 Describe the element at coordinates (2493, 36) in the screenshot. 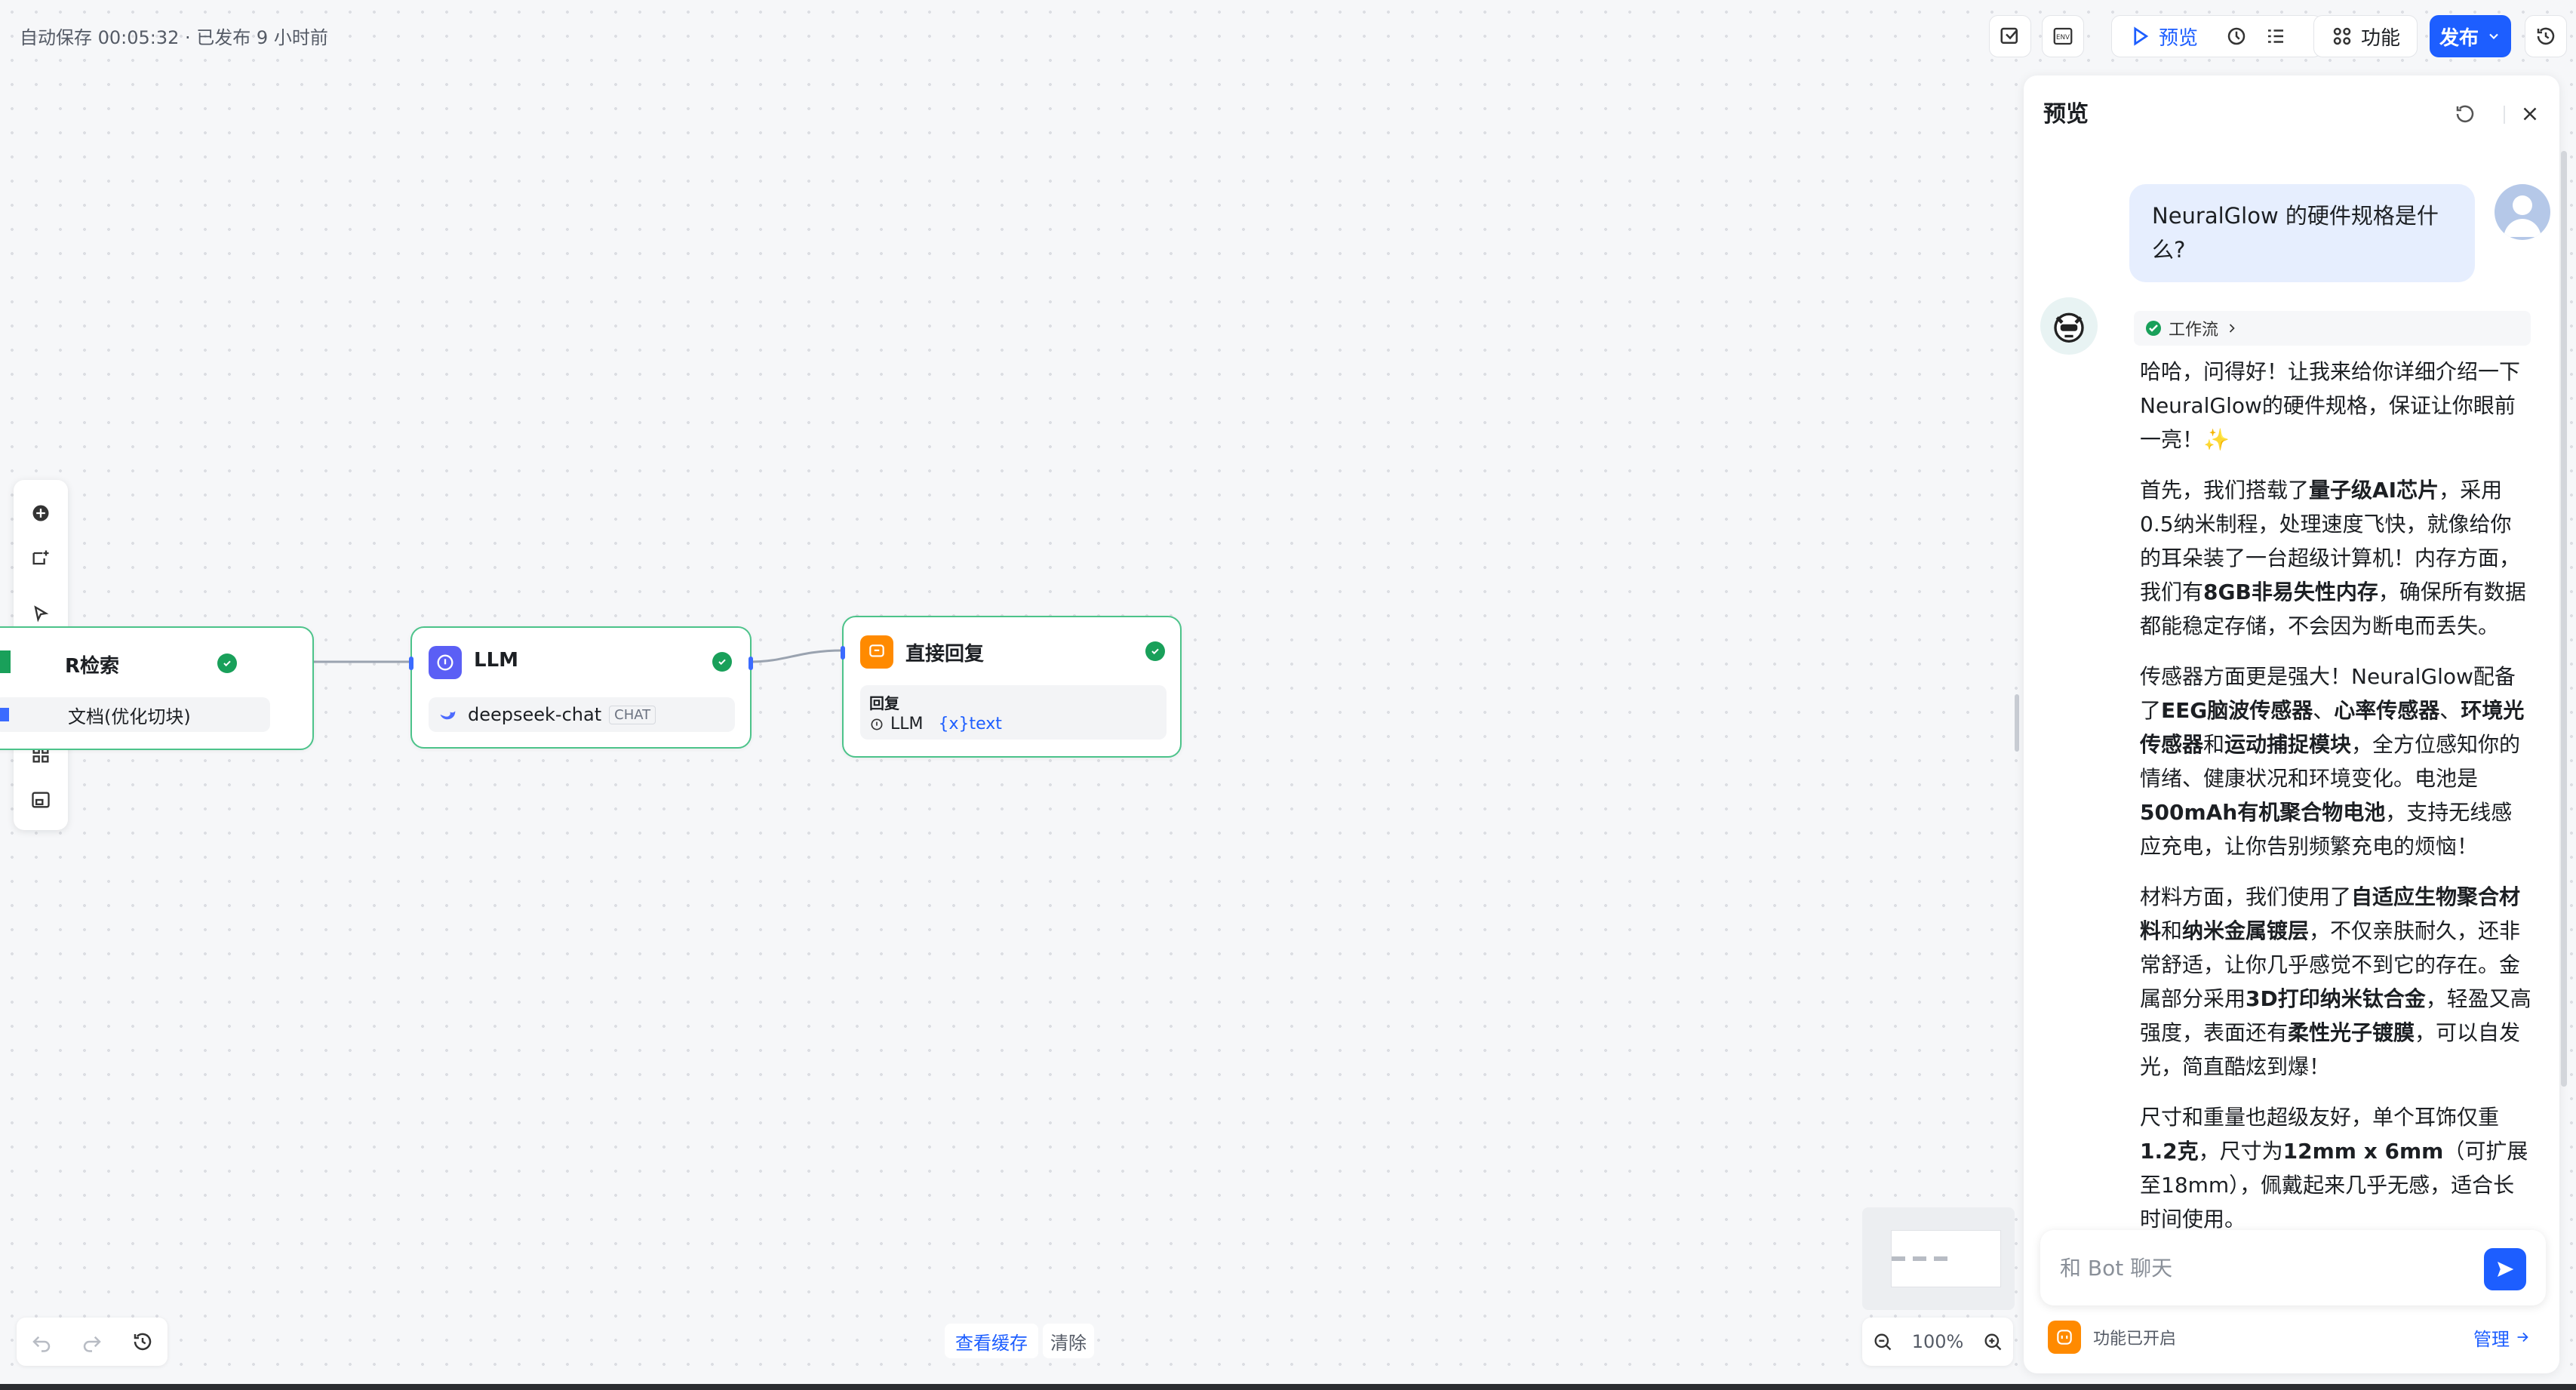

I see `chevron-down-icon` at that location.